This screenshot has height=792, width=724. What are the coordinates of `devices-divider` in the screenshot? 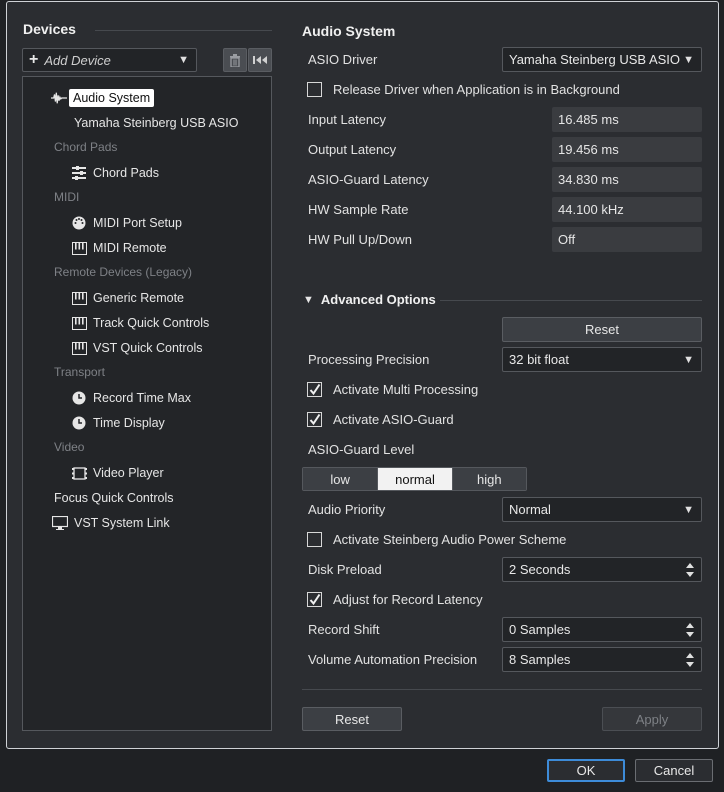 It's located at (183, 30).